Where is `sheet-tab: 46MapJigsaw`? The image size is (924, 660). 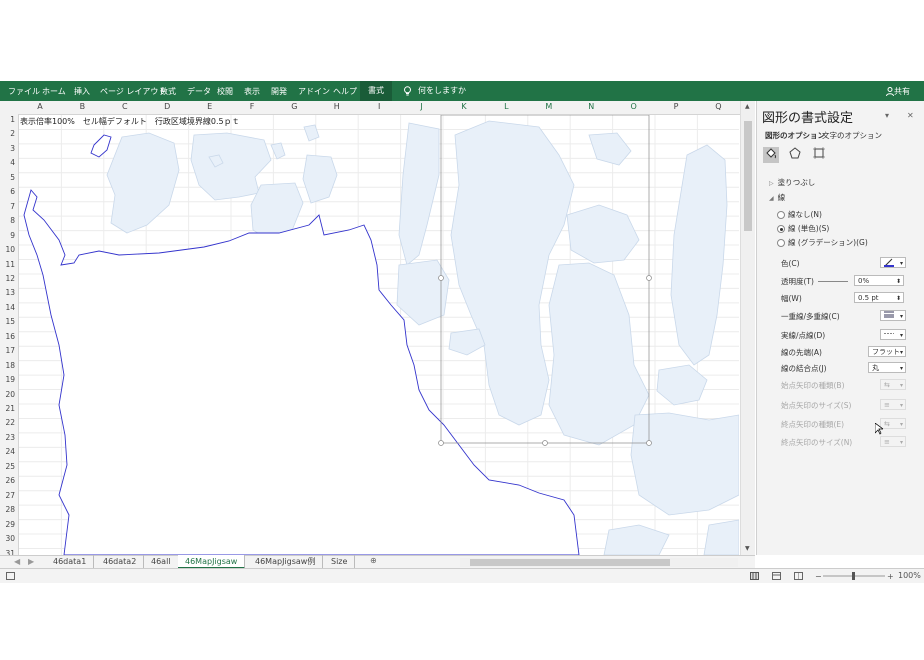
sheet-tab: 46MapJigsaw is located at coordinates (212, 562).